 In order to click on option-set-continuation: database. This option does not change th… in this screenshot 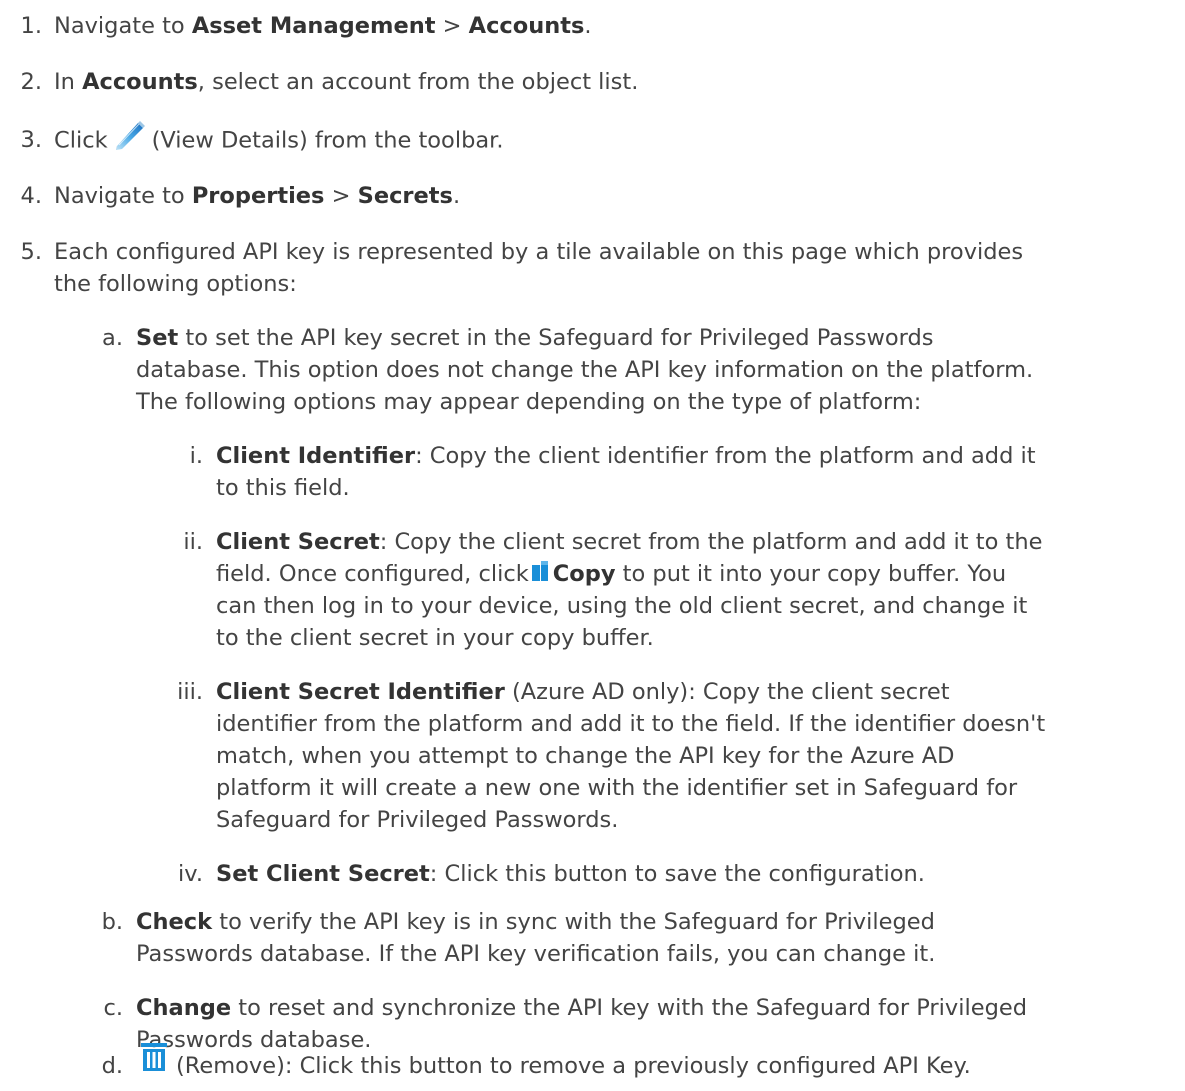, I will do `click(585, 370)`.